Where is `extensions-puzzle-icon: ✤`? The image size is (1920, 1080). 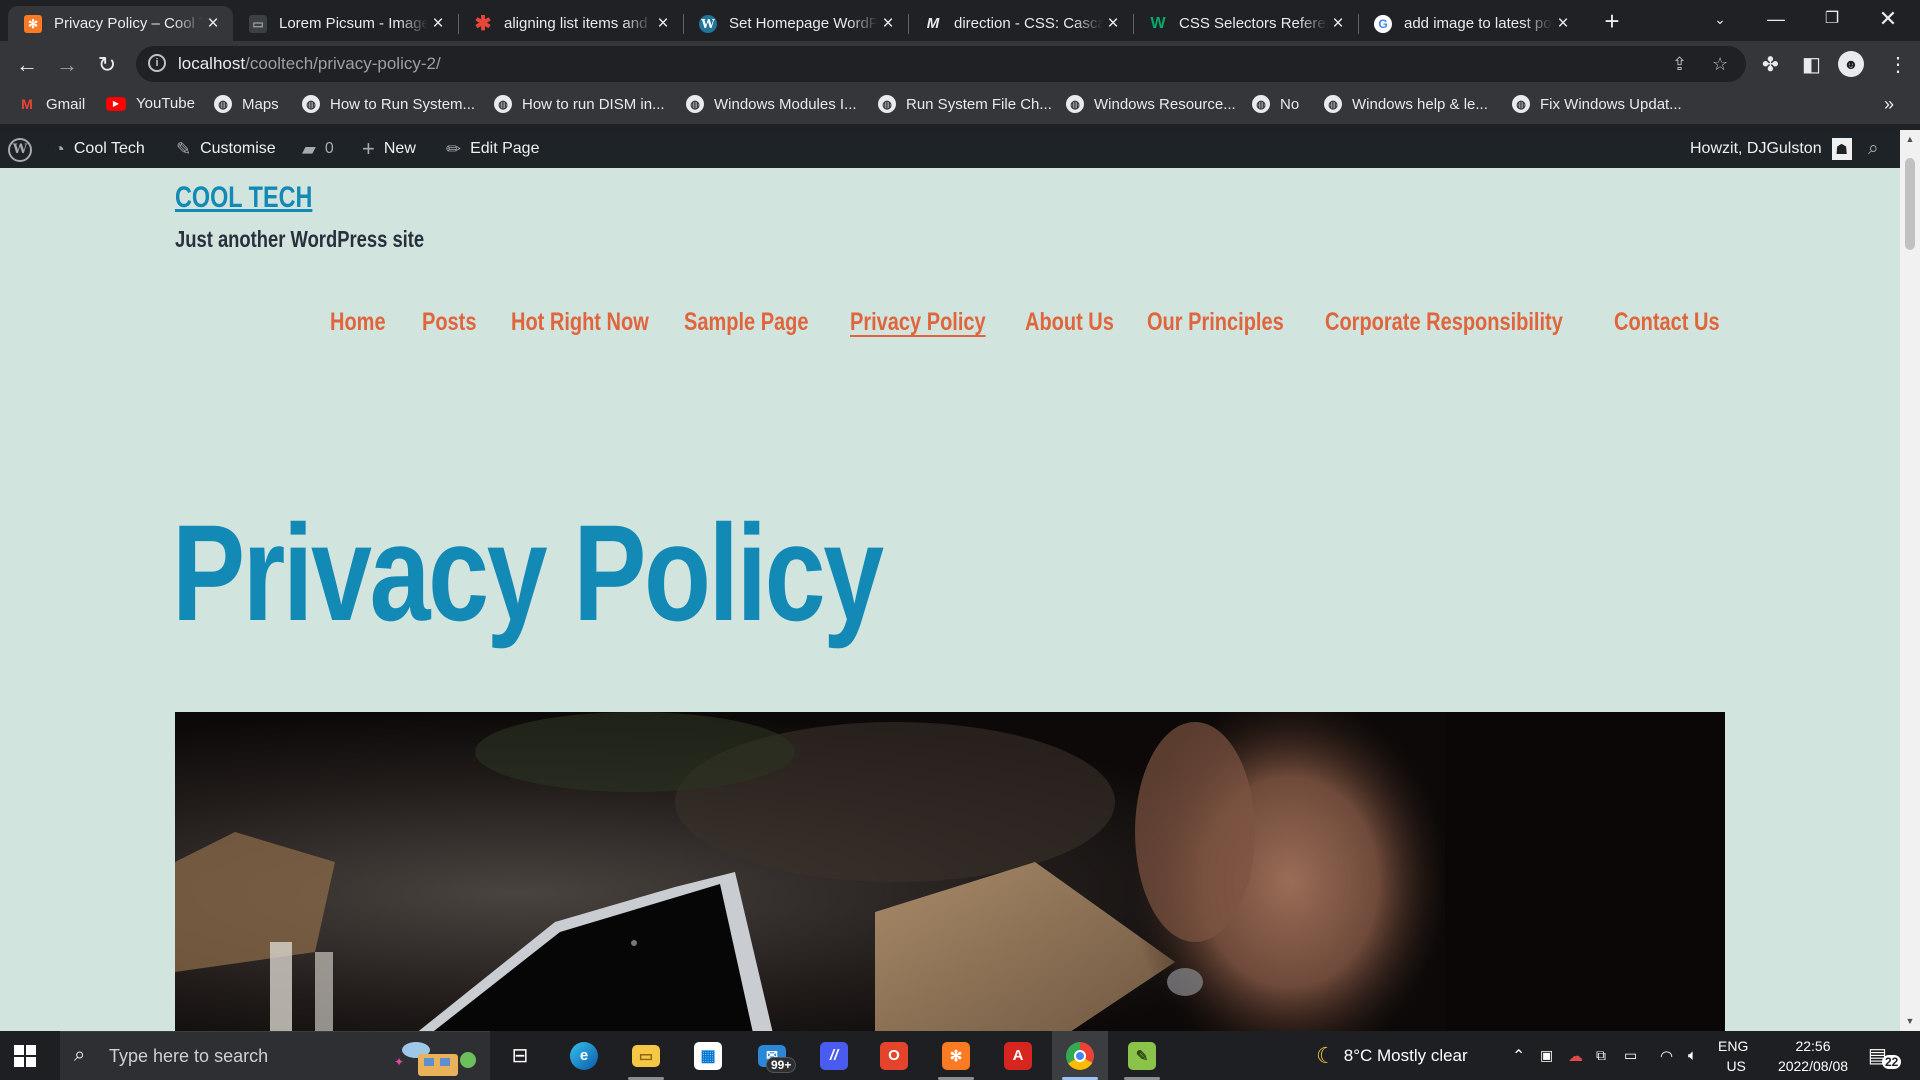
extensions-puzzle-icon: ✤ is located at coordinates (1770, 64).